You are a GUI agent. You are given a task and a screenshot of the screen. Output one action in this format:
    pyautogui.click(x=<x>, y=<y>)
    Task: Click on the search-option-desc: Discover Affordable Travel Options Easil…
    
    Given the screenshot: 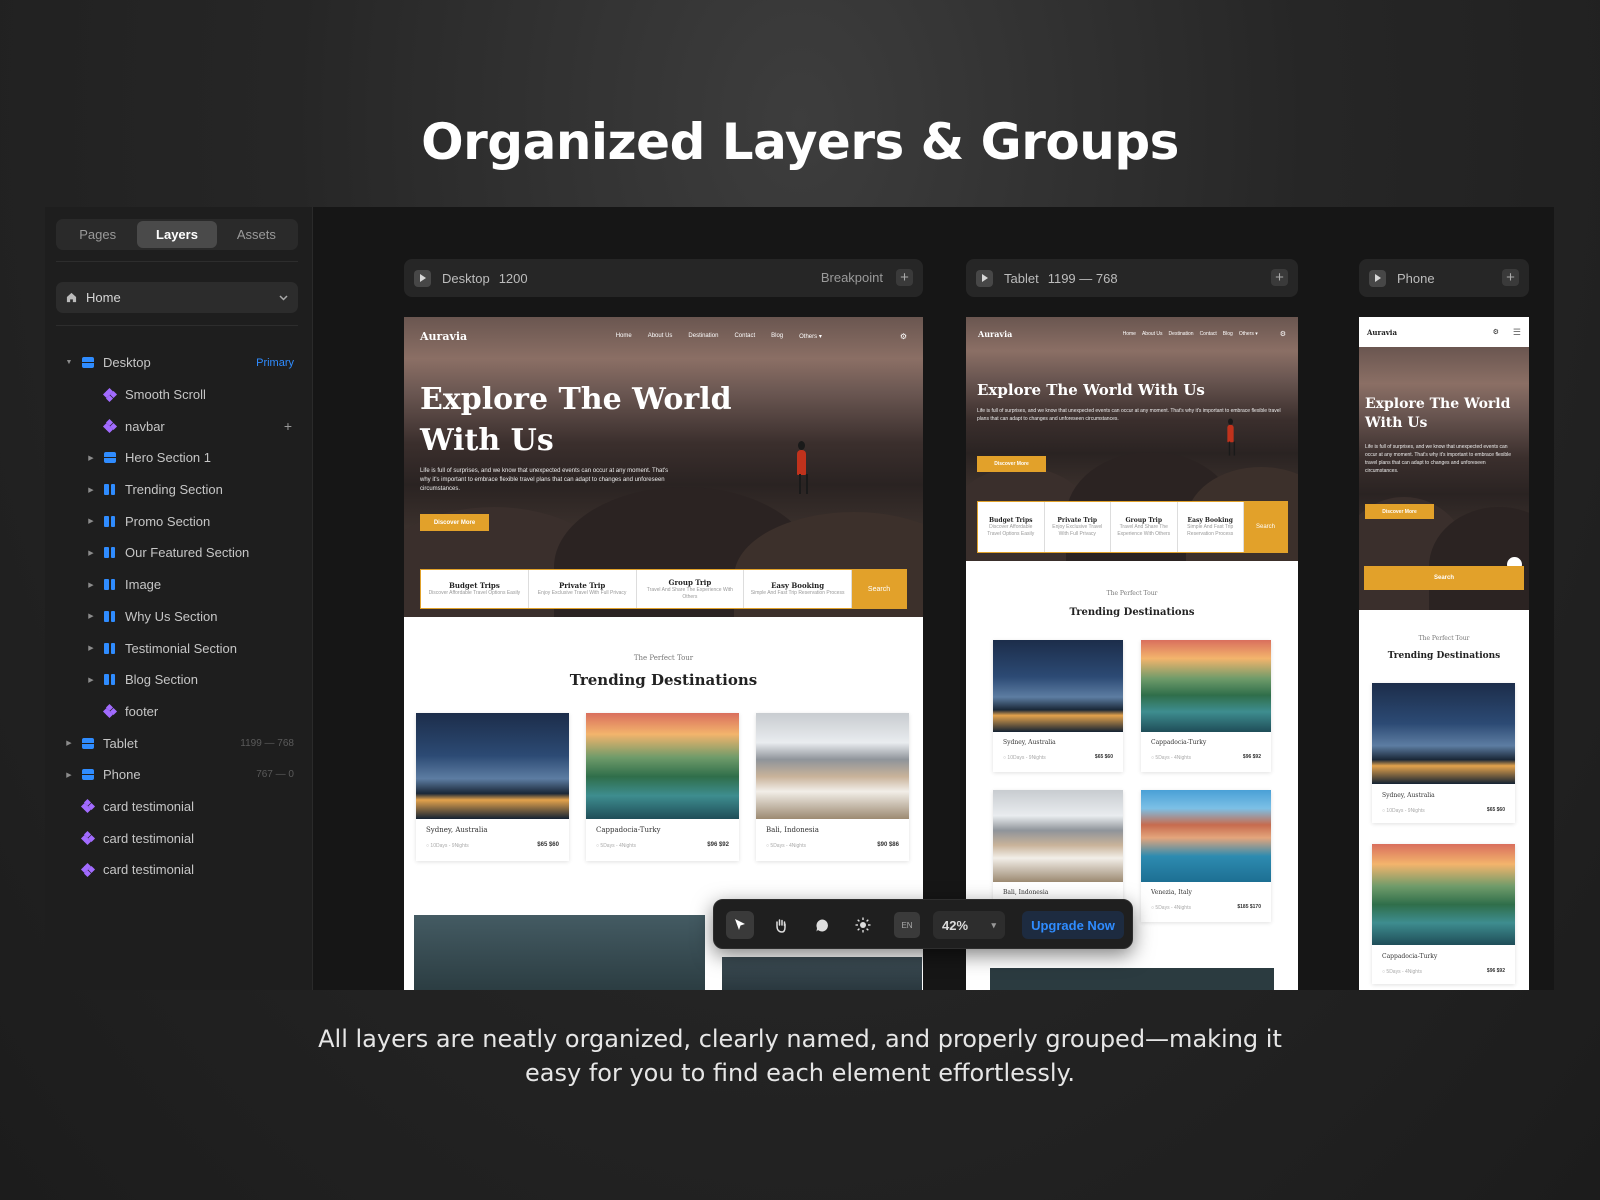 What is the action you would take?
    pyautogui.click(x=474, y=593)
    